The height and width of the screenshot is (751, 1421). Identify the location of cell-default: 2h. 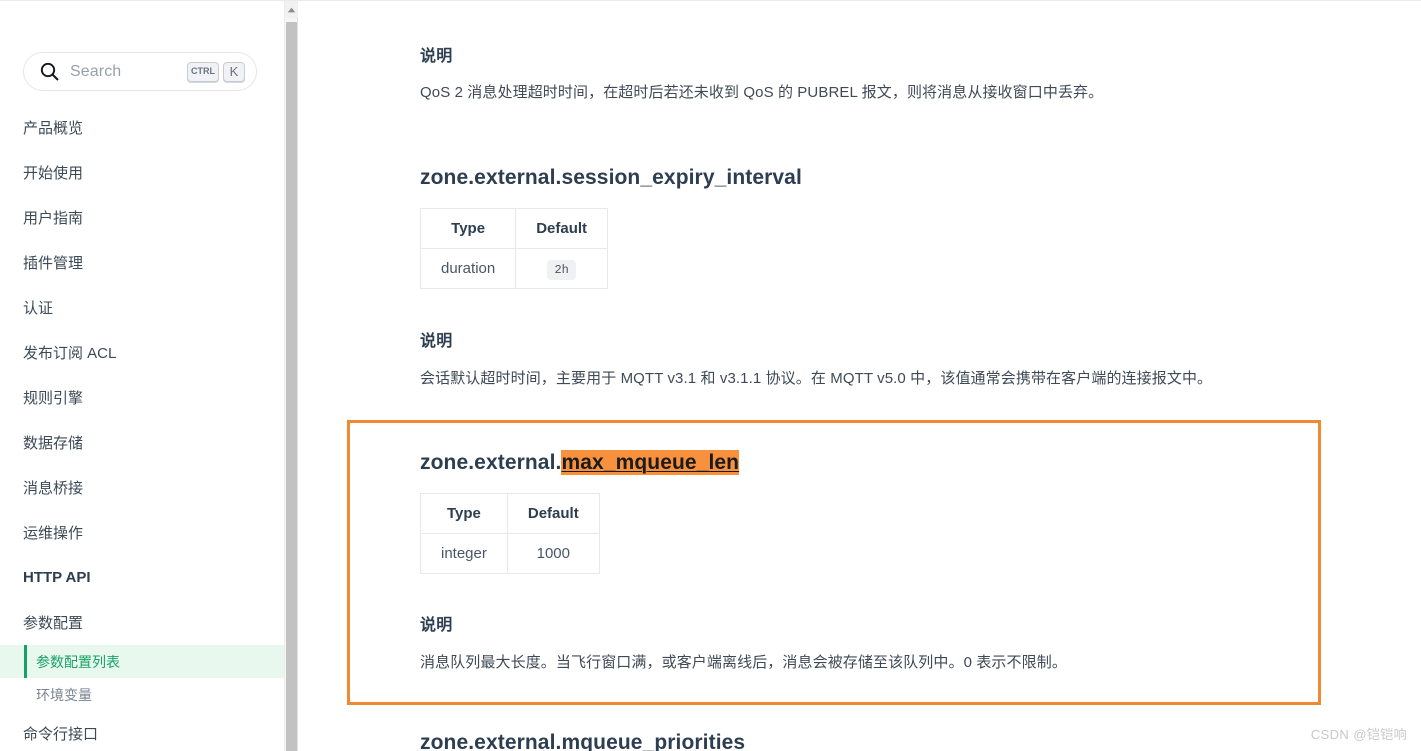
(562, 268).